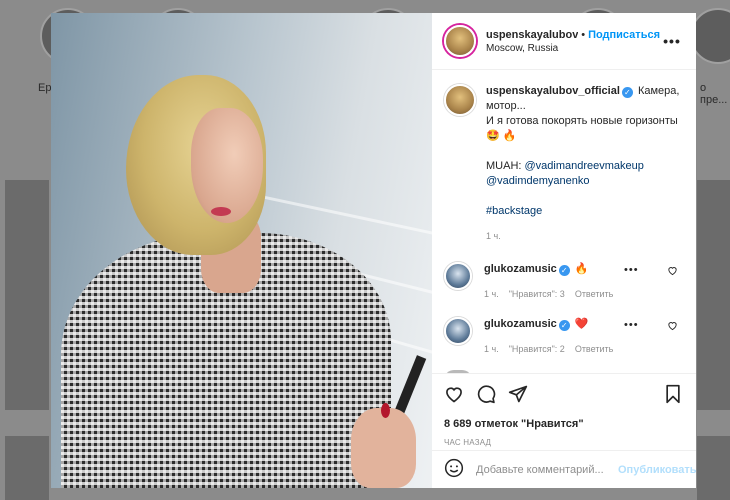  Describe the element at coordinates (547, 469) in the screenshot. I see `add-comment-input` at that location.